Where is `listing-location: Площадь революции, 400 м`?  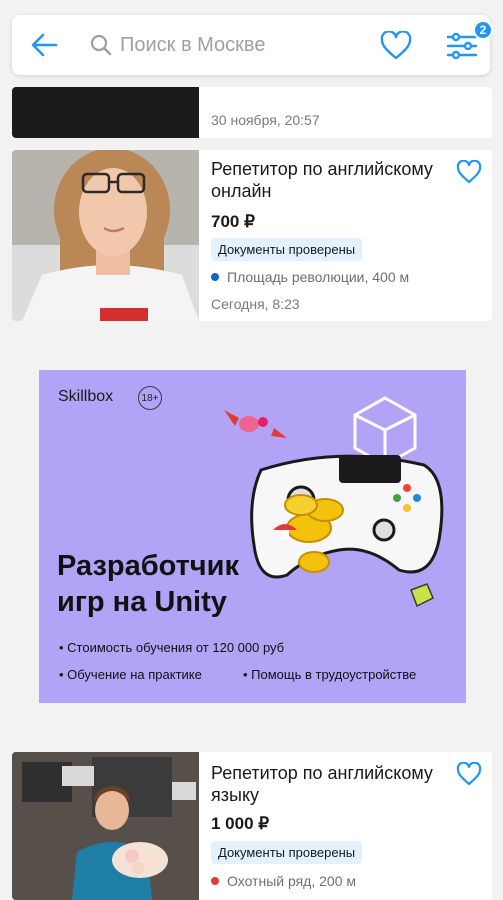 listing-location: Площадь революции, 400 м is located at coordinates (310, 277).